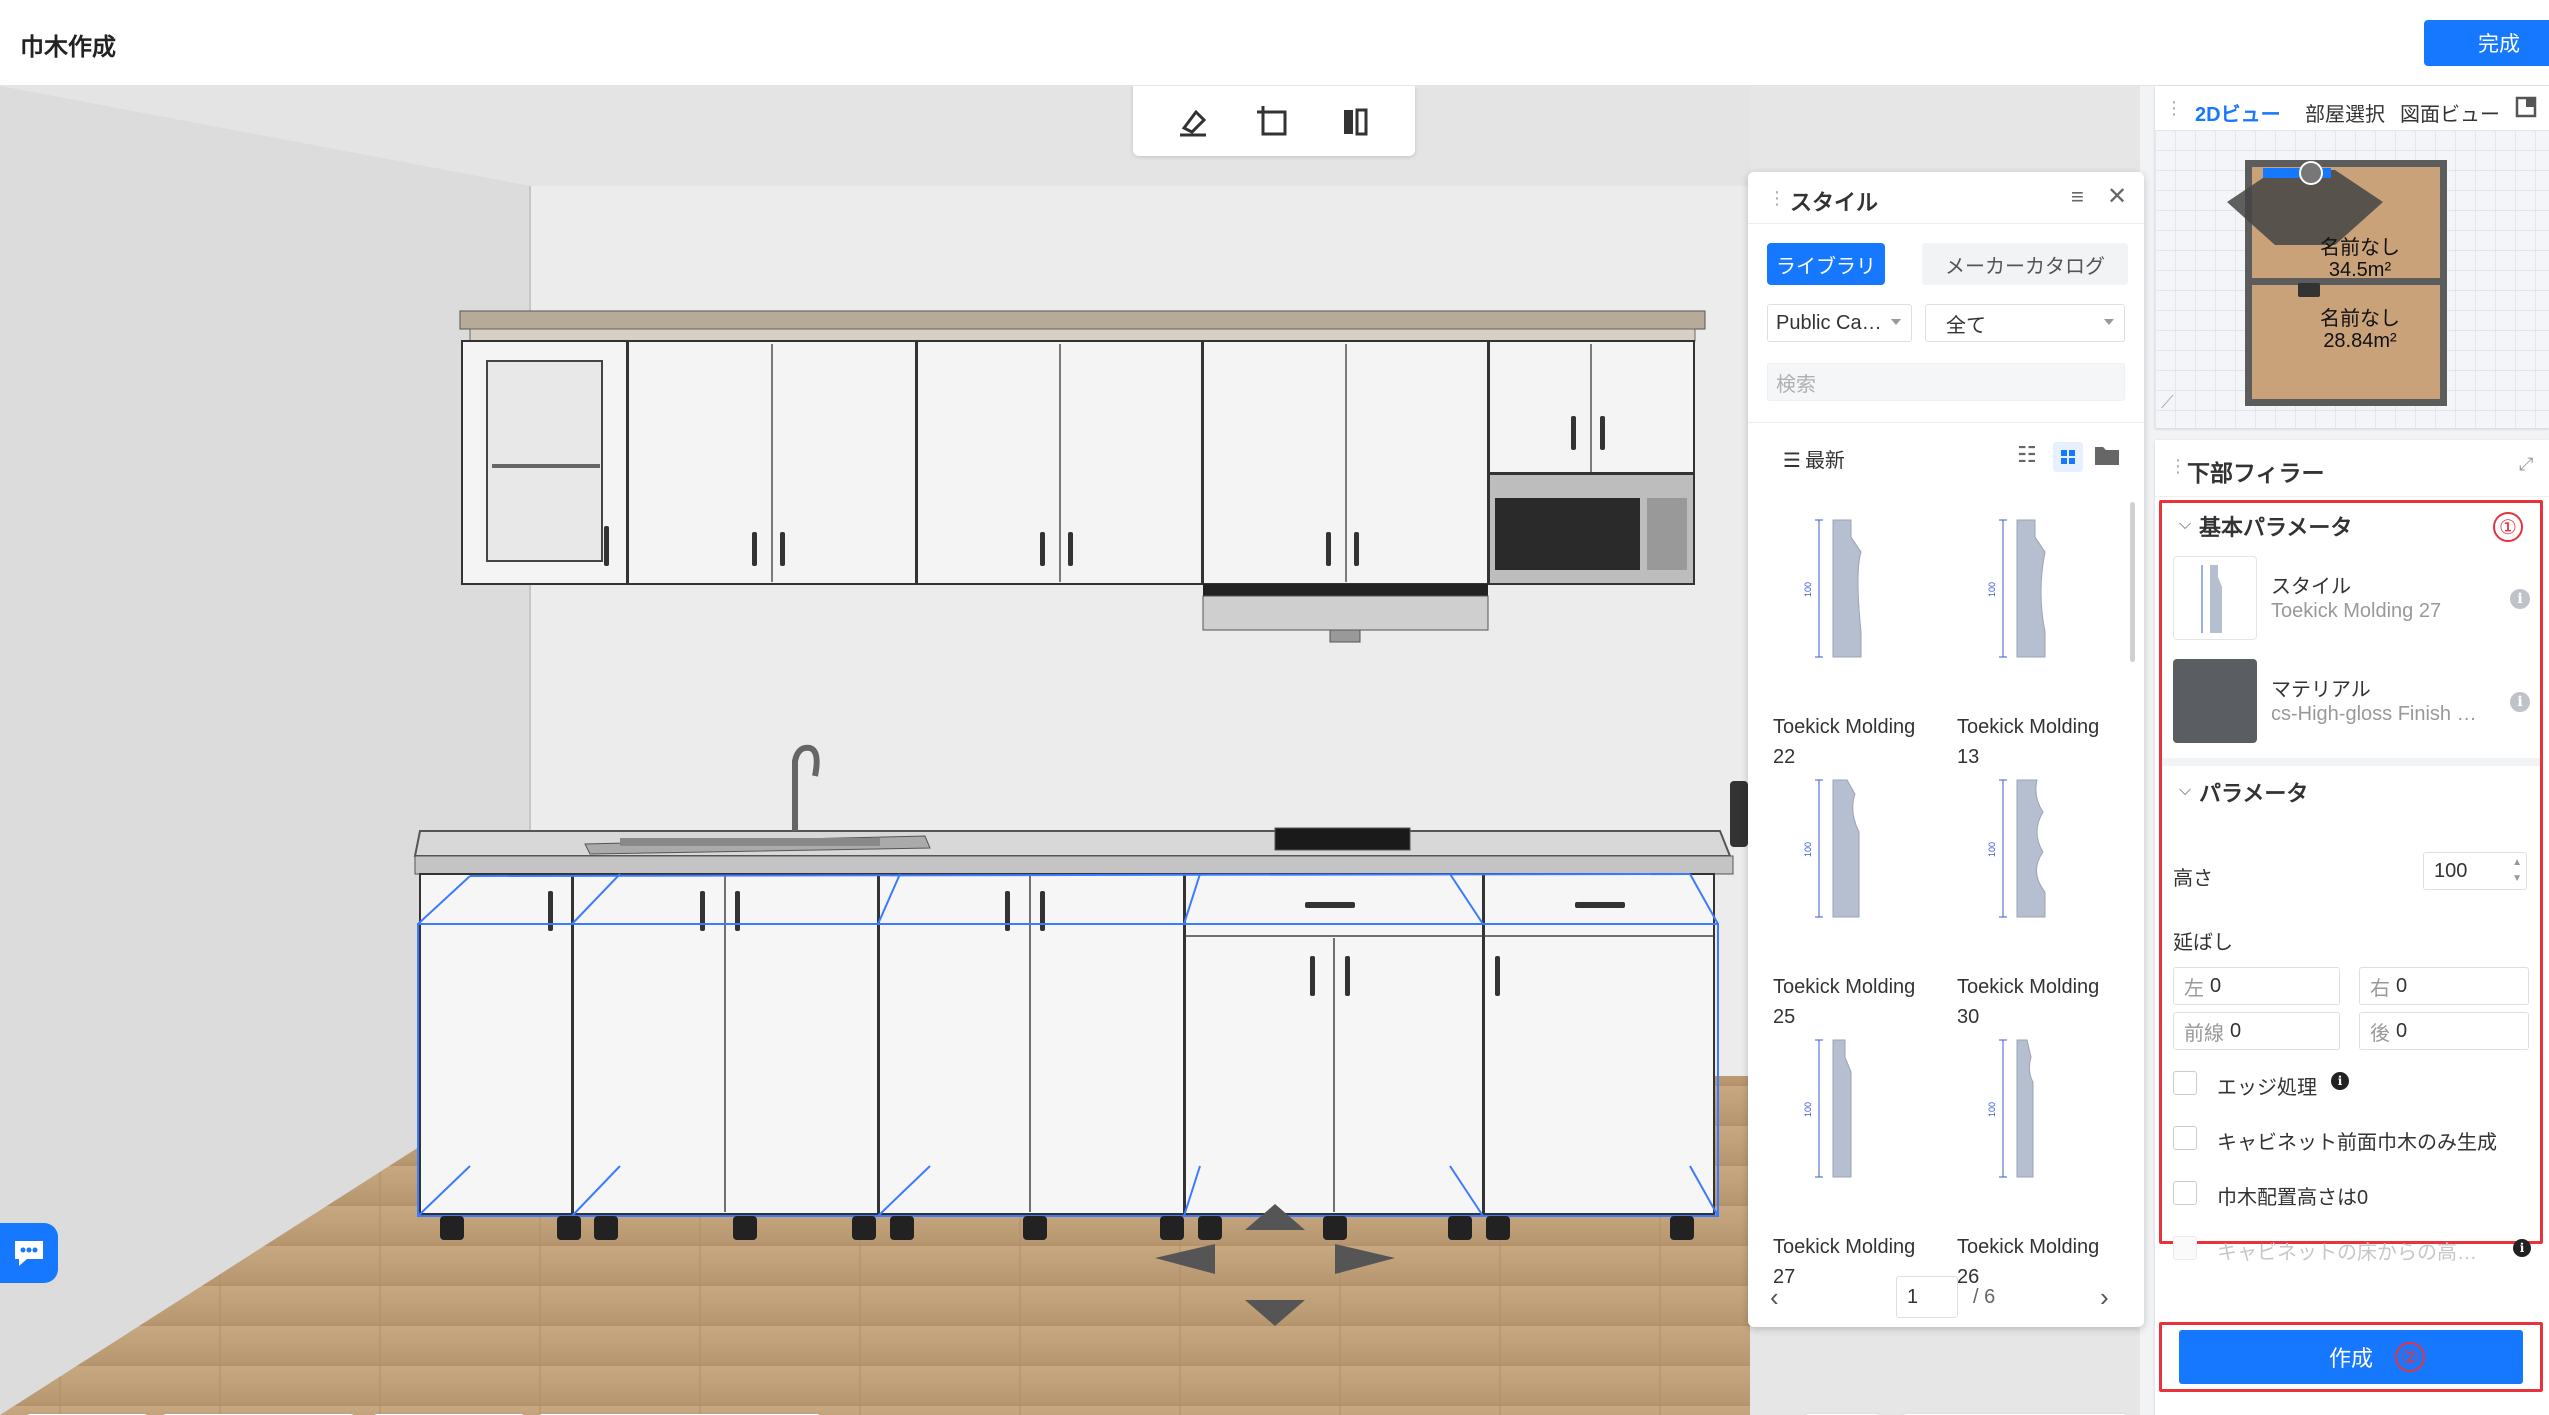  I want to click on tab-2d-view: 2Dビュー, so click(2238, 112).